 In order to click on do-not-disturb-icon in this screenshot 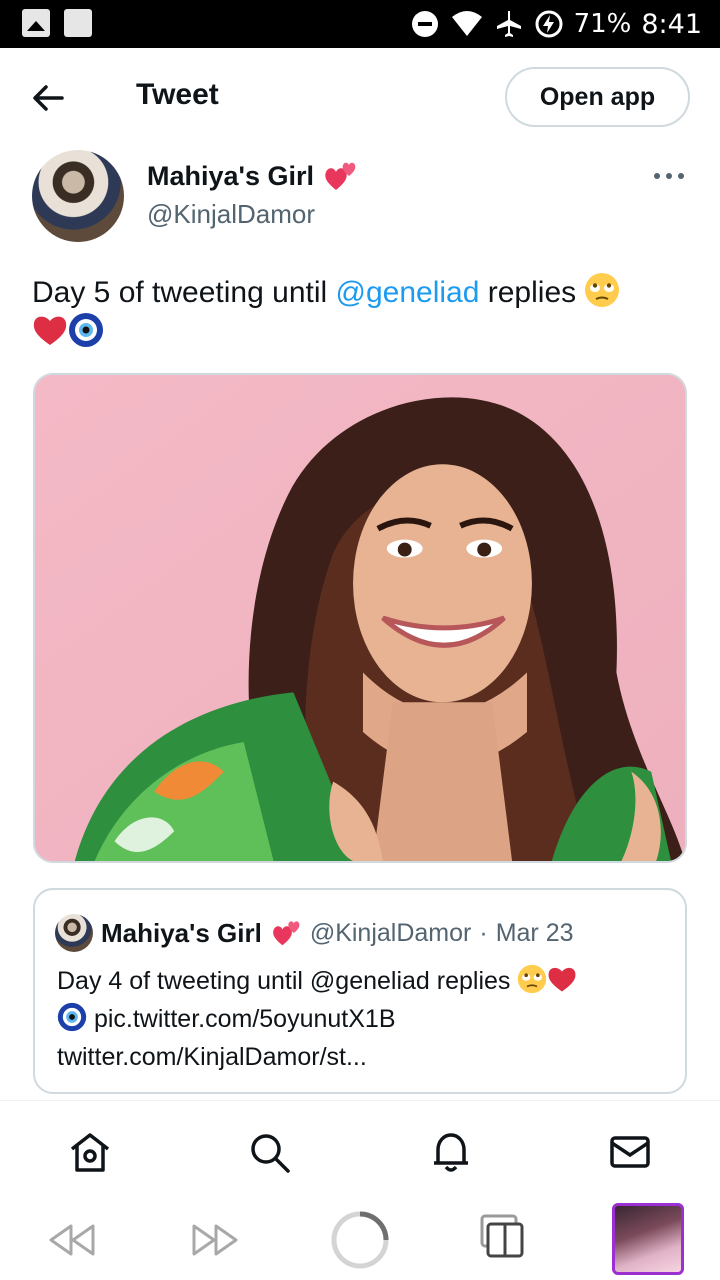, I will do `click(424, 24)`.